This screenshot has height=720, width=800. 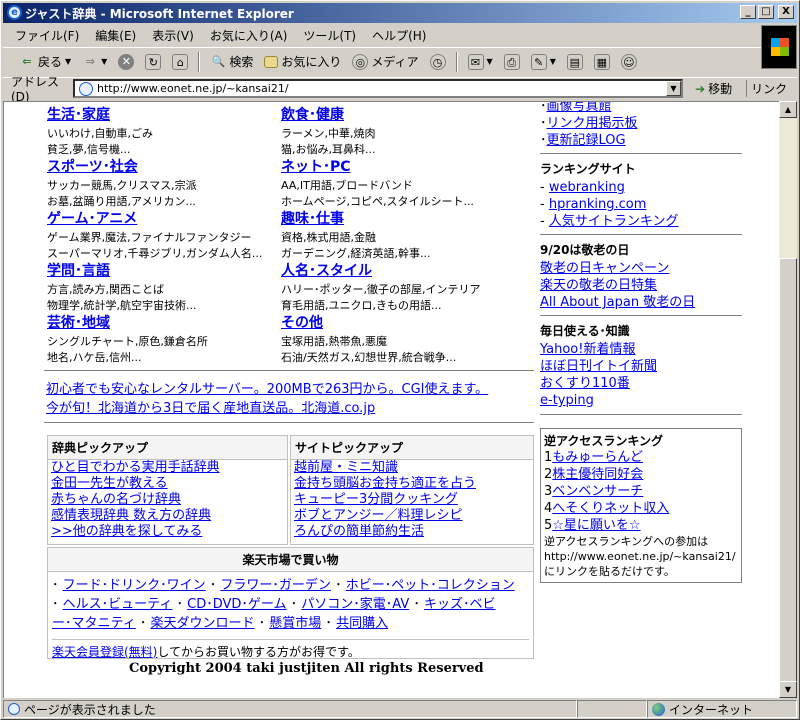 What do you see at coordinates (131, 515) in the screenshot?
I see `dict-pickup-link: 感情表現辞典 数え方の辞典` at bounding box center [131, 515].